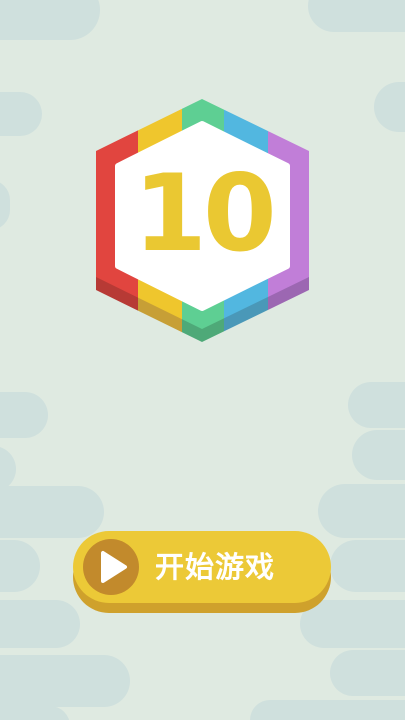  I want to click on play-icon, so click(111, 567).